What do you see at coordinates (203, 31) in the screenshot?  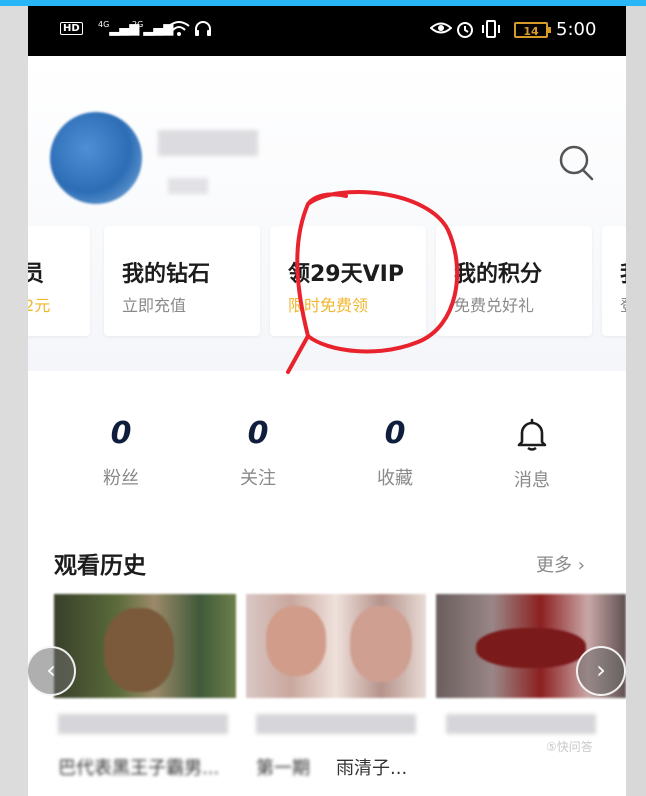 I see `headphone-icon` at bounding box center [203, 31].